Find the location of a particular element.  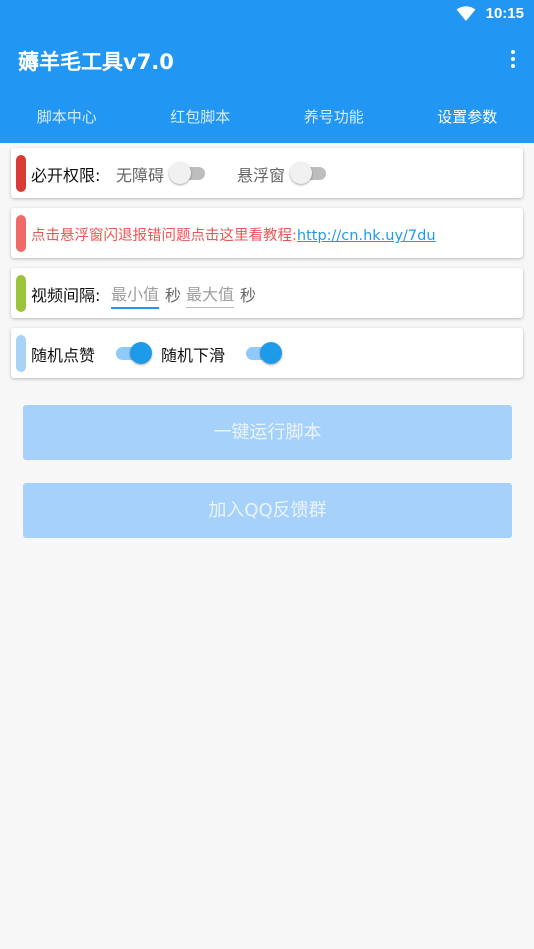

notice-text: 点击悬浮窗闪退报错问题点击这里看教程:http://cn.hk.uy/7du is located at coordinates (233, 234).